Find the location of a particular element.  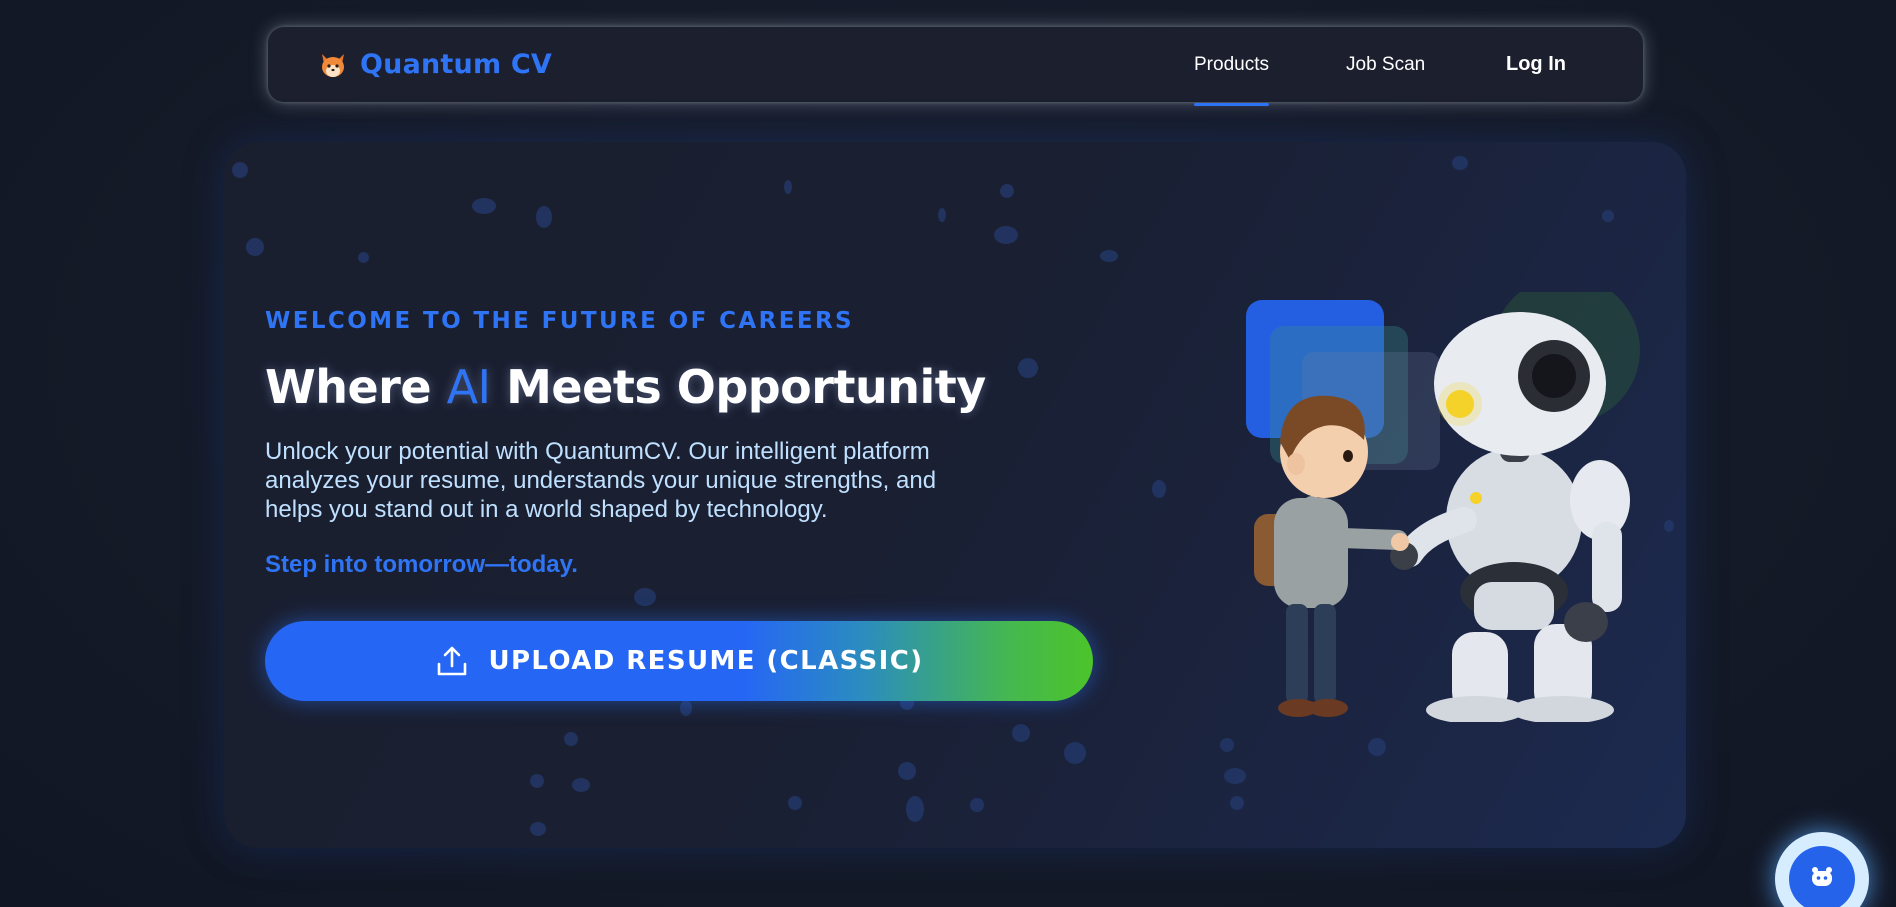

chatbot-button is located at coordinates (1822, 869).